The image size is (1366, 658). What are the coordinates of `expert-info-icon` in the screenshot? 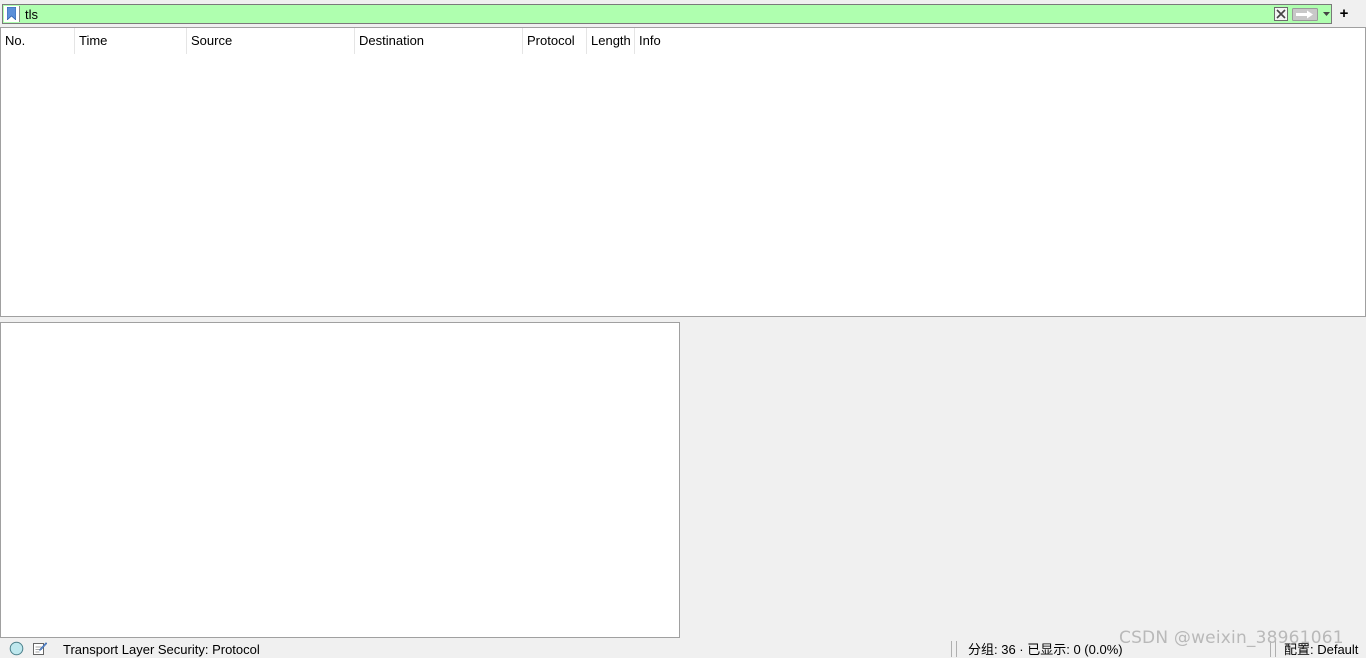 It's located at (16, 648).